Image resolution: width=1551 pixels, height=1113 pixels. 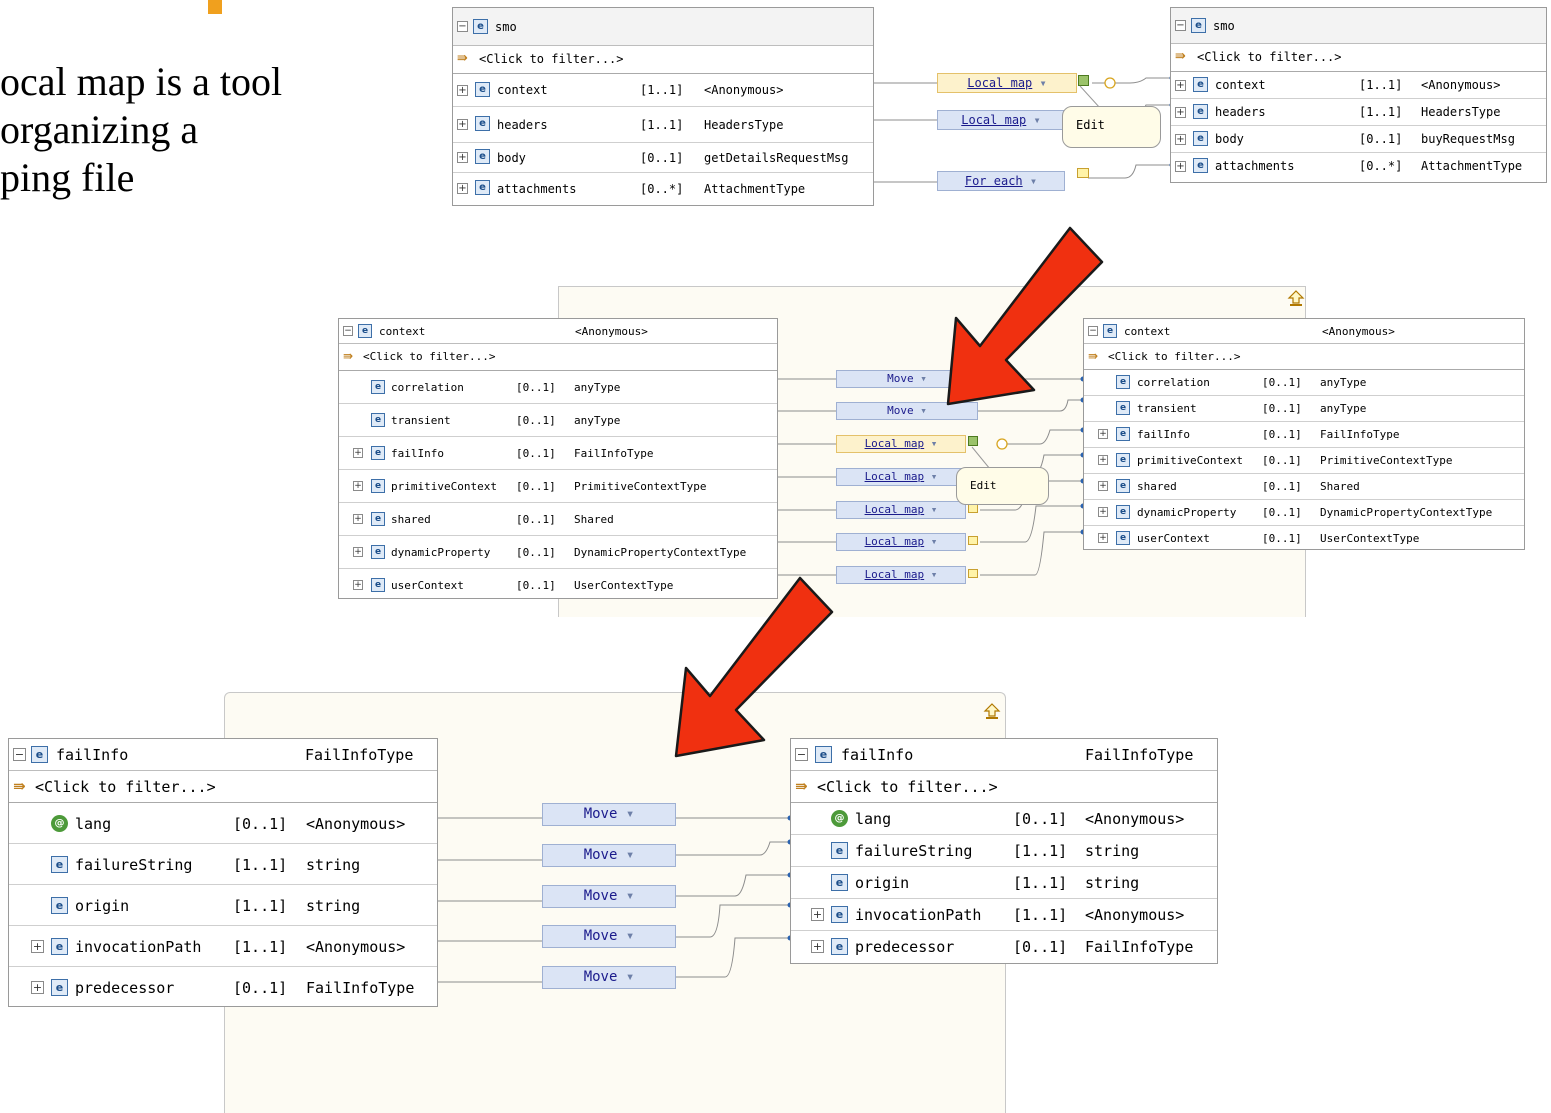 I want to click on row-type: UserContextType, so click(x=1370, y=538).